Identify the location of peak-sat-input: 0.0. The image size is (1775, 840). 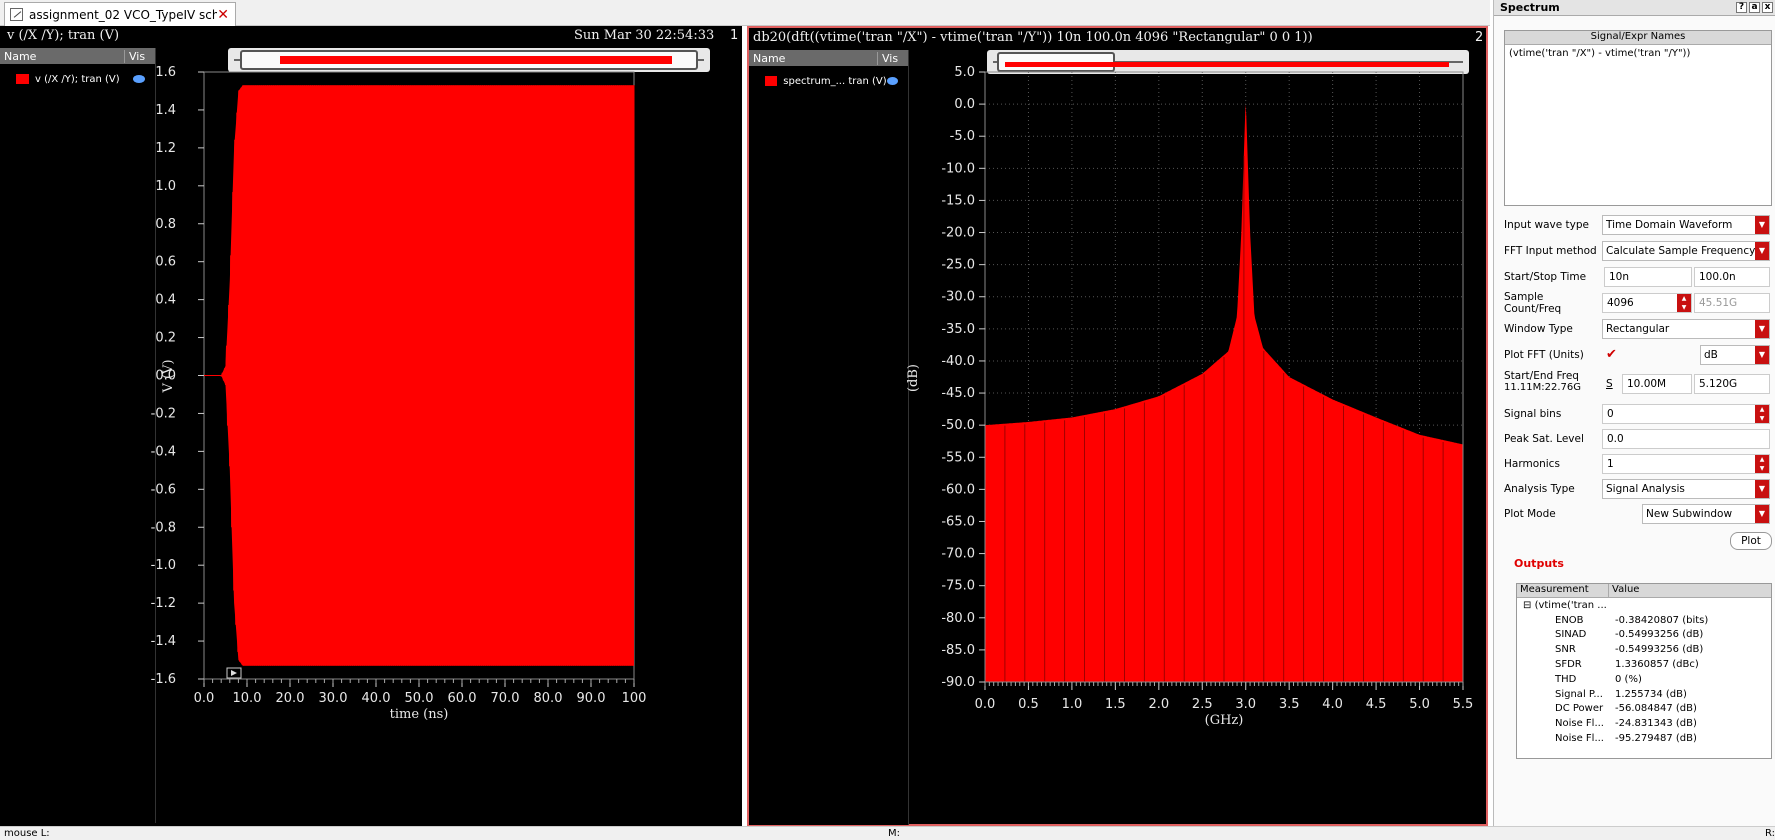
(1686, 439).